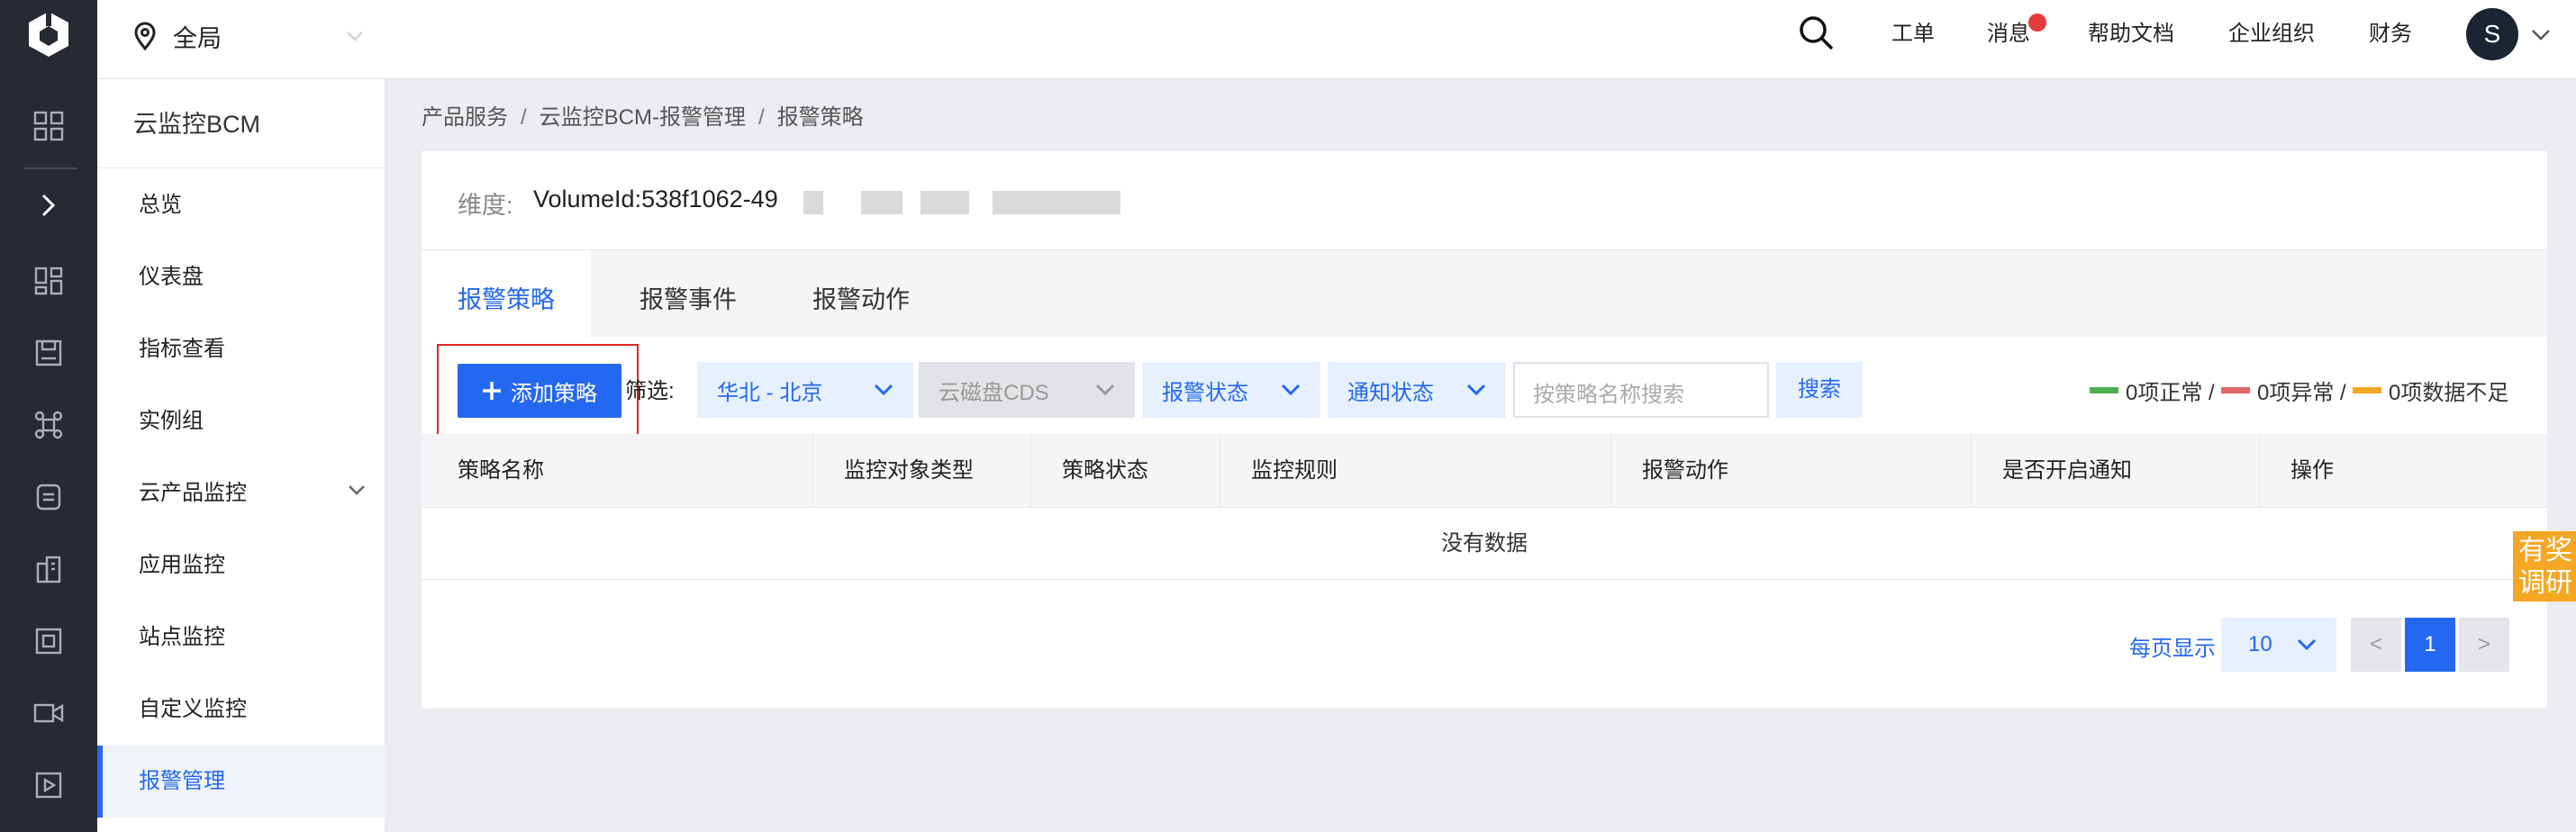  Describe the element at coordinates (1641, 390) in the screenshot. I see `policy-search-input: 按策略名称搜索` at that location.